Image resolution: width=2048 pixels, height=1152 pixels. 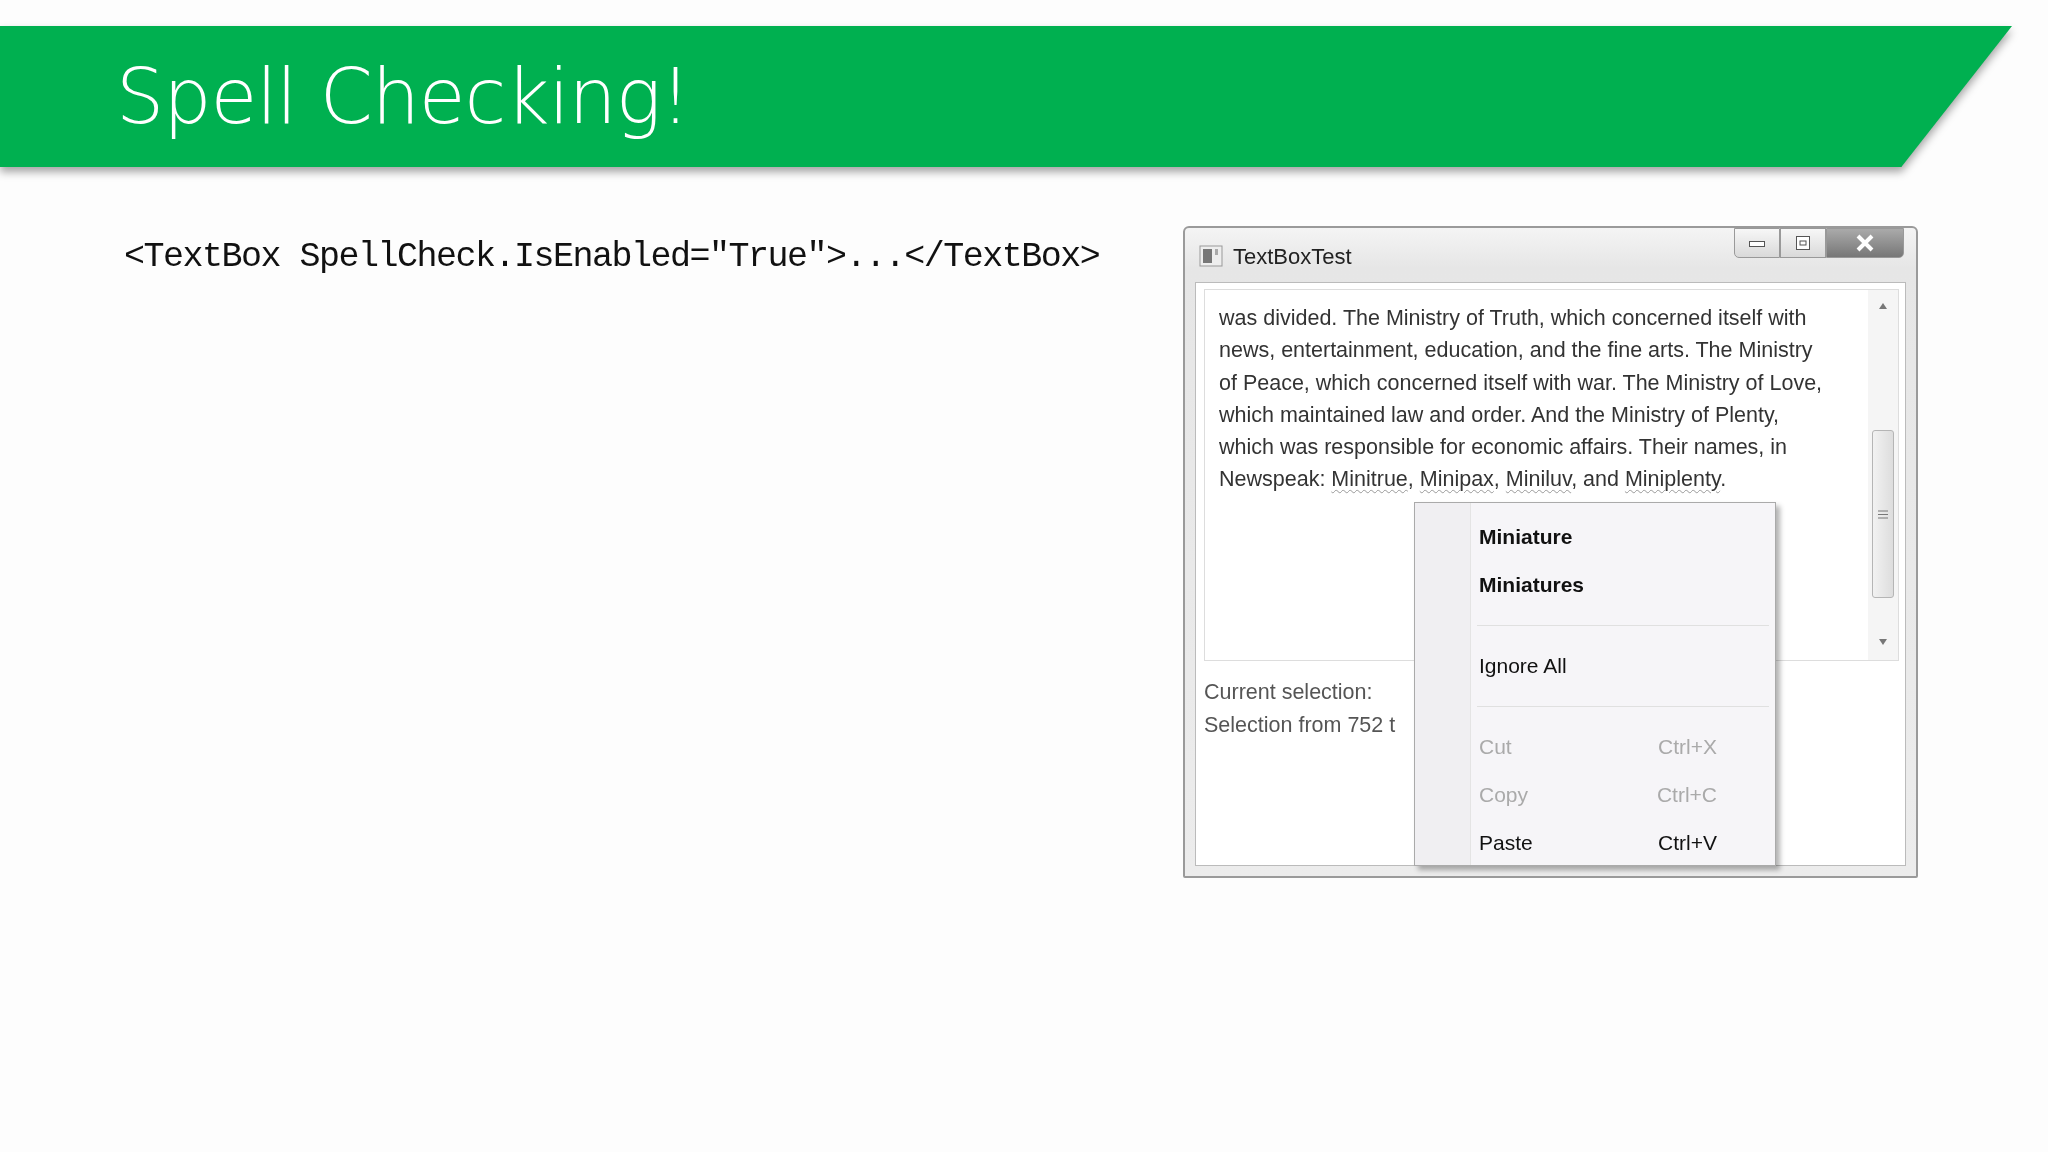 What do you see at coordinates (1499, 415) in the screenshot?
I see `text-line: which maintained law and order. And the Ministry of Plenty,` at bounding box center [1499, 415].